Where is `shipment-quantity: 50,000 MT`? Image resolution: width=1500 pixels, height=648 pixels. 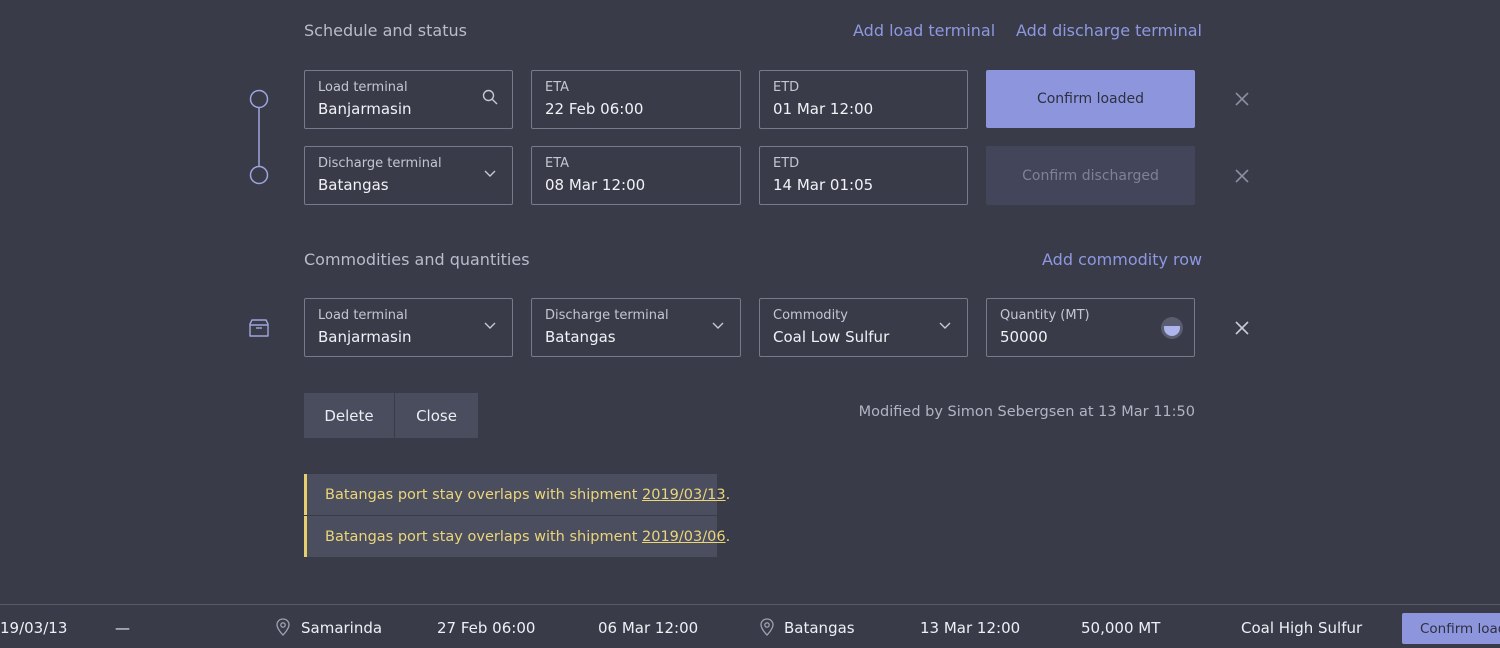 shipment-quantity: 50,000 MT is located at coordinates (1121, 628).